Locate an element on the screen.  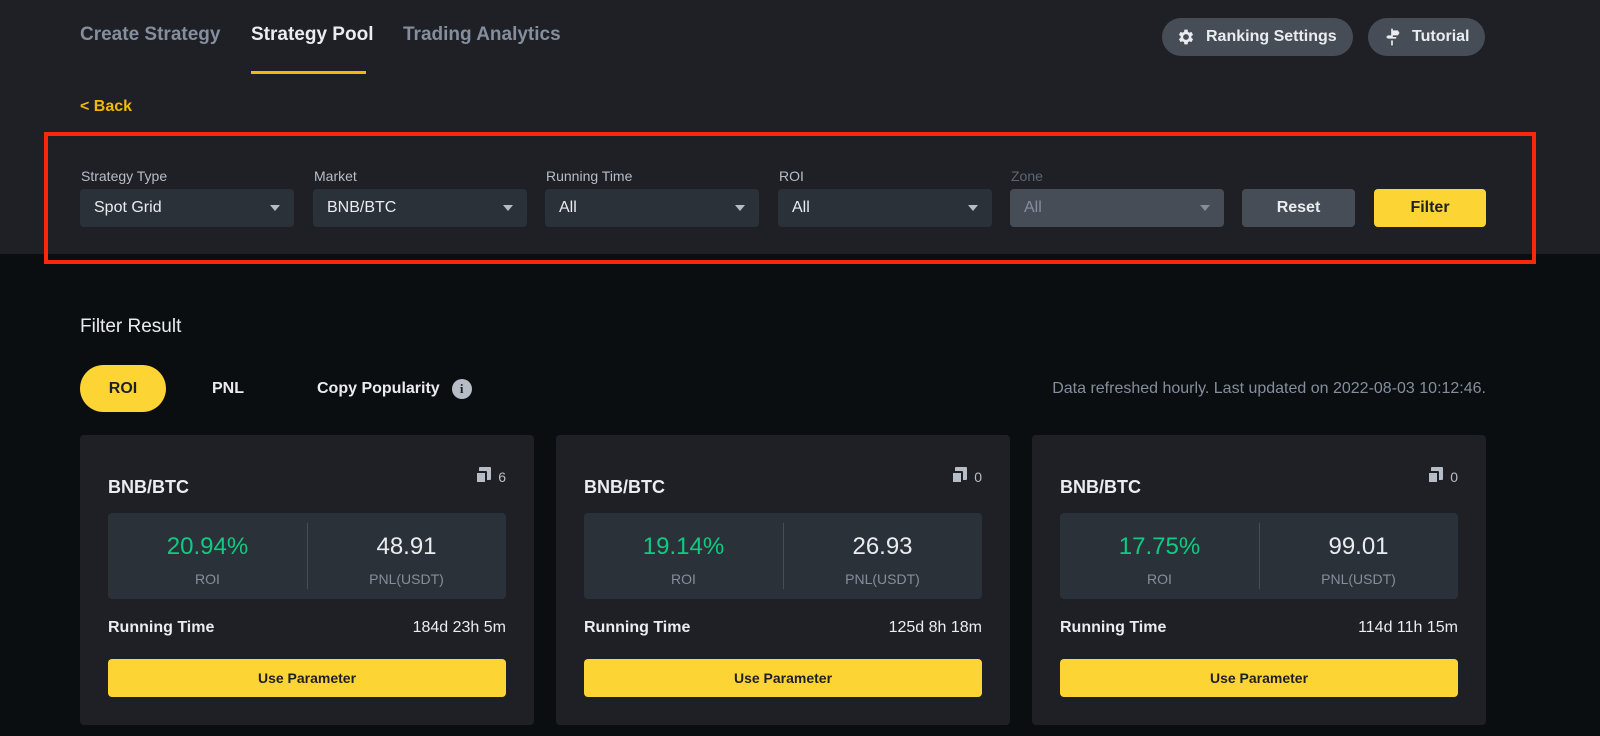
running-time-value: All is located at coordinates (568, 207).